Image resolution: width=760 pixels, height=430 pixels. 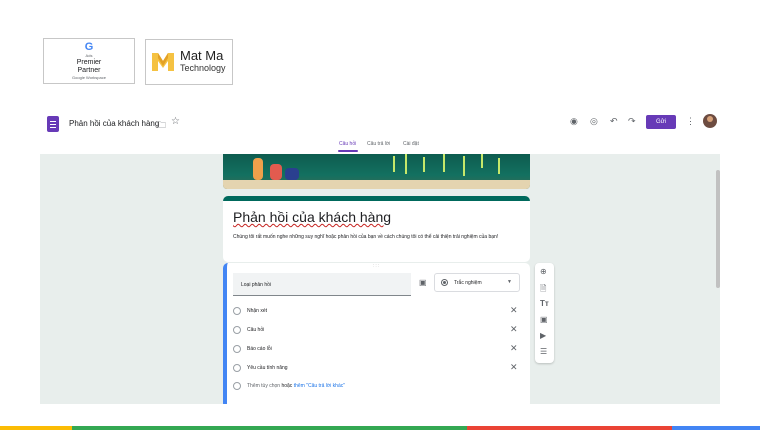 What do you see at coordinates (53, 124) in the screenshot?
I see `google-forms-icon` at bounding box center [53, 124].